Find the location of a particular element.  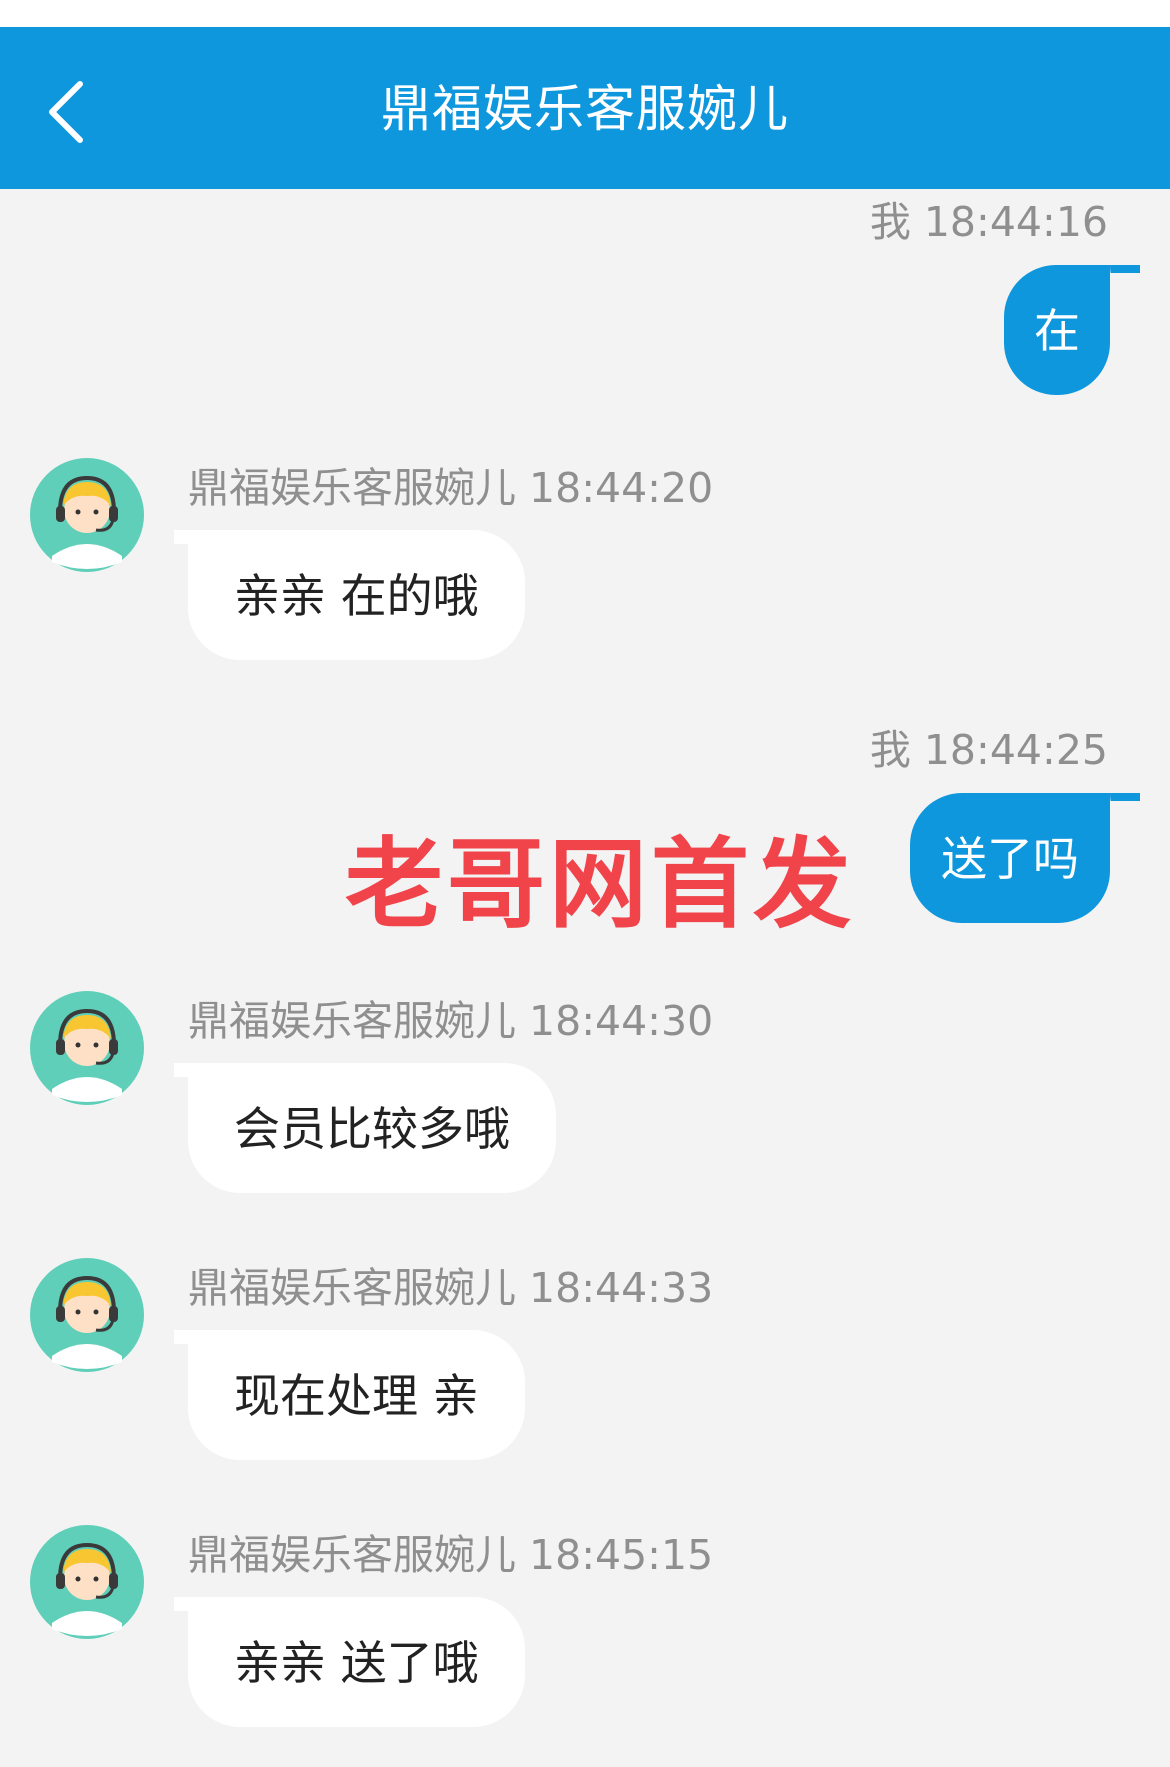

agent-message-bubble: 现在处理 亲 is located at coordinates (349, 1395).